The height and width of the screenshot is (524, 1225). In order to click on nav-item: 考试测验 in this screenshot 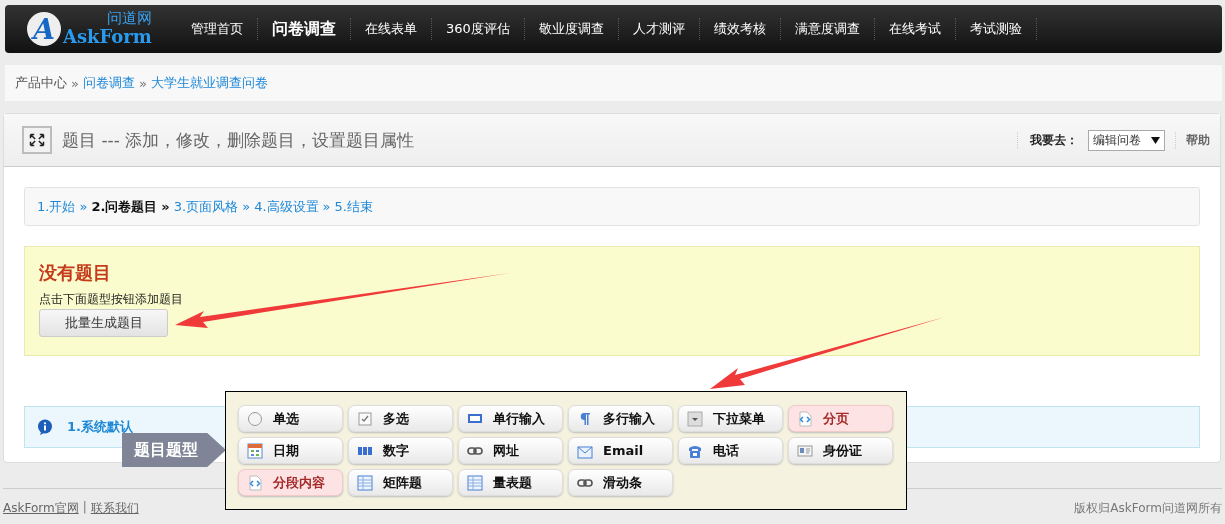, I will do `click(996, 29)`.